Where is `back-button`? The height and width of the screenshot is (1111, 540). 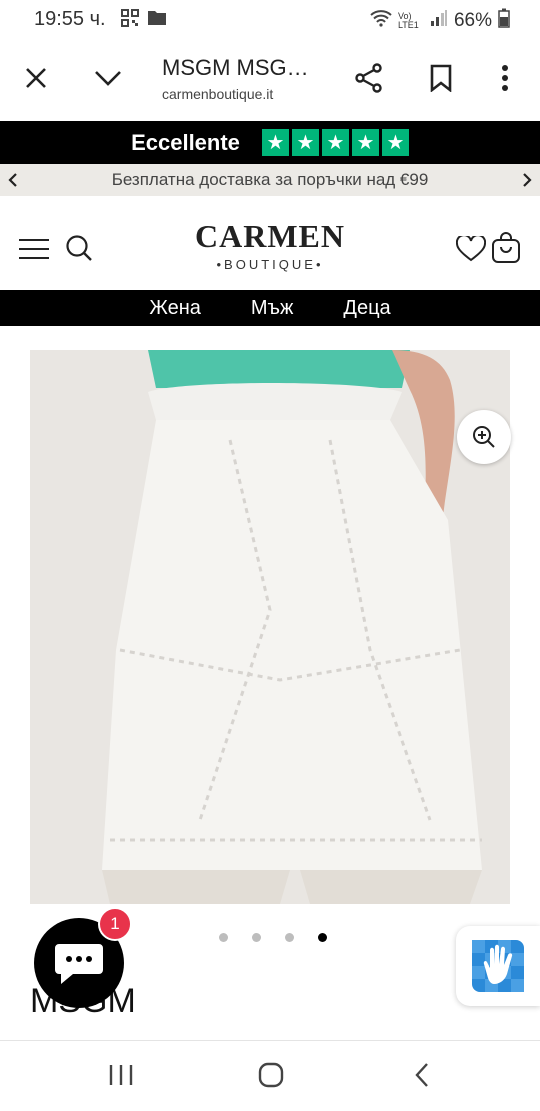
back-button is located at coordinates (422, 1077).